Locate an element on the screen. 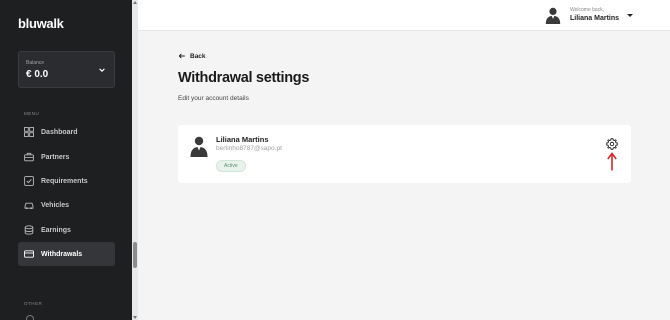 This screenshot has width=670, height=320. balance-label: Balance is located at coordinates (35, 63).